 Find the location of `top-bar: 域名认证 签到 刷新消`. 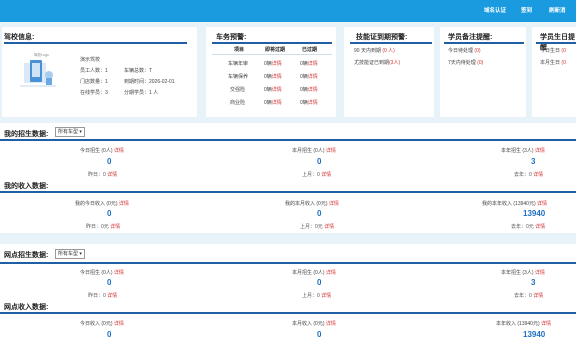

top-bar: 域名认证 签到 刷新消 is located at coordinates (288, 11).